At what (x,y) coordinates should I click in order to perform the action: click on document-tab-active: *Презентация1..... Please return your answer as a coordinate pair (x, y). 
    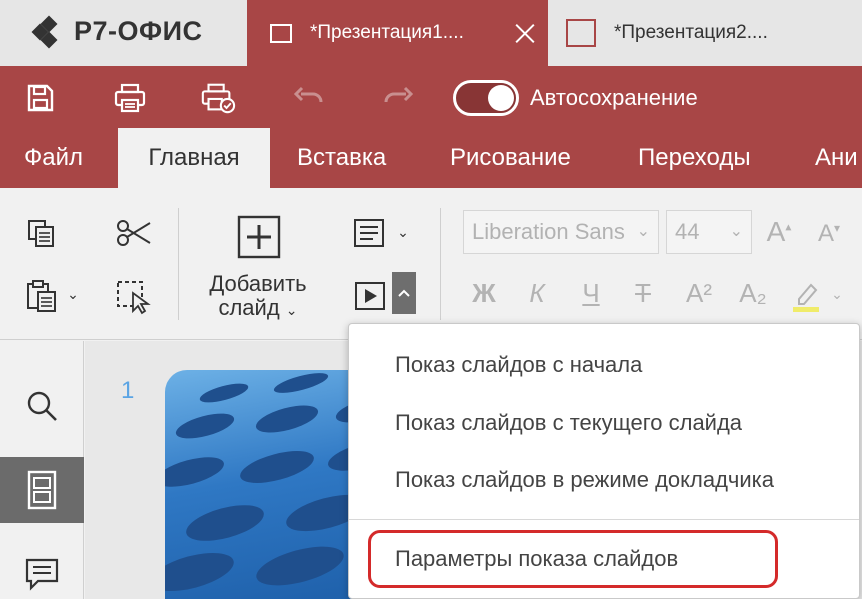
    Looking at the image, I should click on (397, 33).